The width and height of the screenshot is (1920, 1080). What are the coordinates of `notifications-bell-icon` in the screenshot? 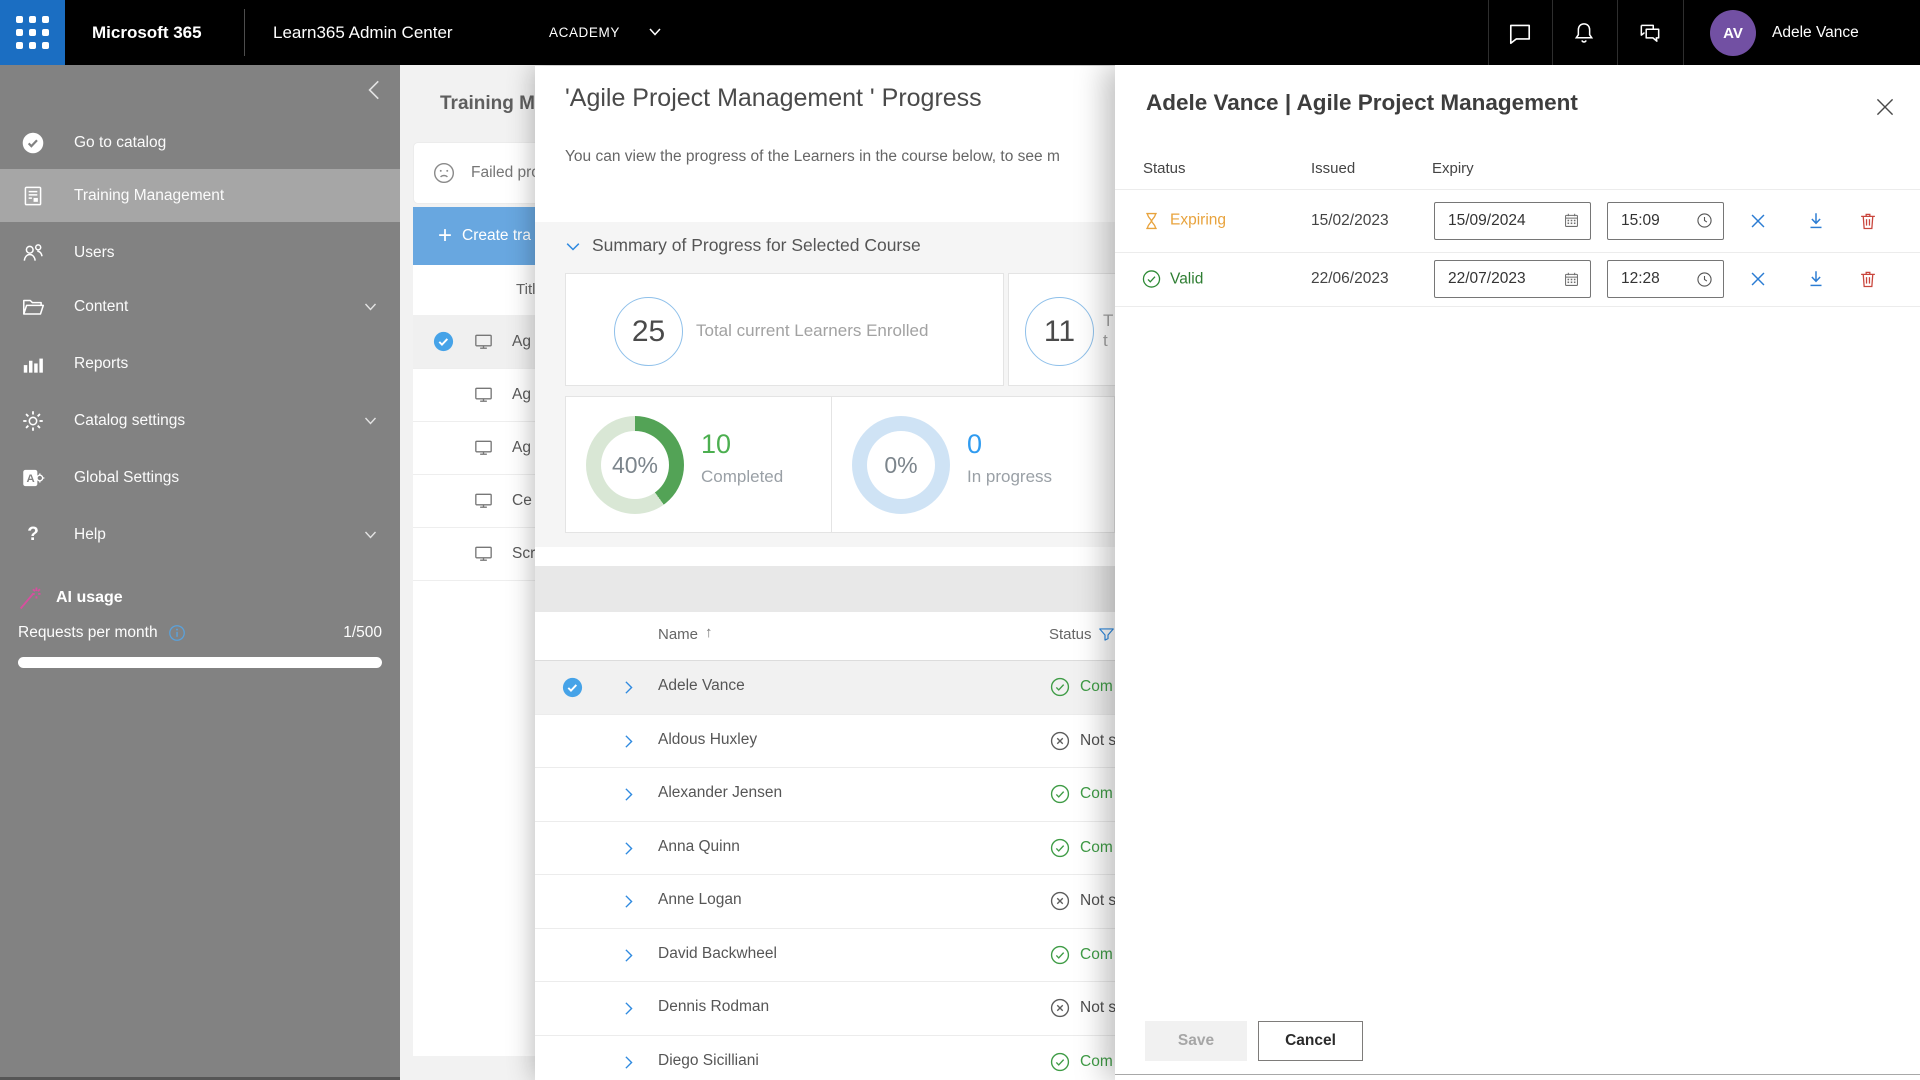 It's located at (1584, 33).